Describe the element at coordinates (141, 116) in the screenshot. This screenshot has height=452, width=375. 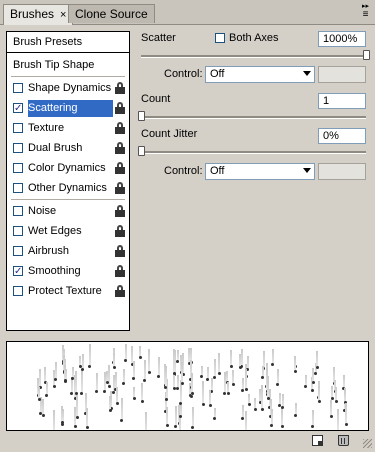
I see `count-slider-thumb` at that location.